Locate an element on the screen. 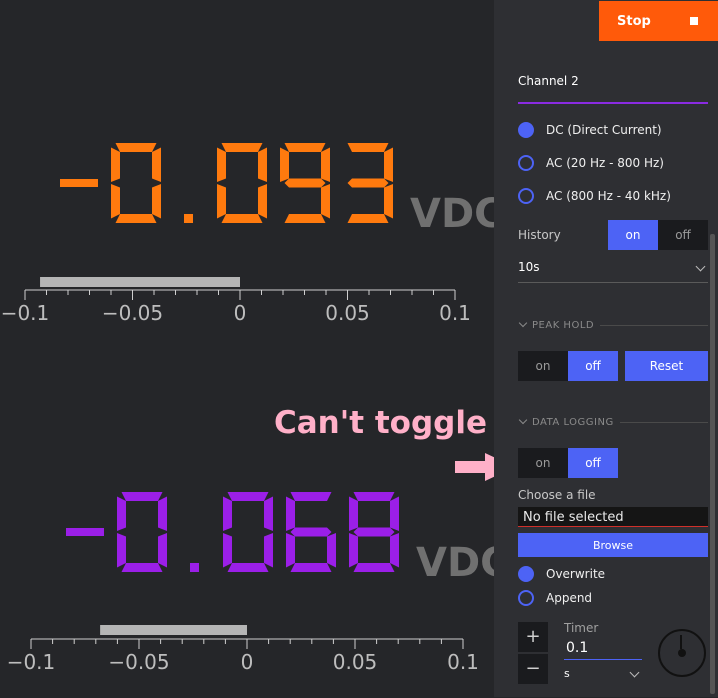 The image size is (718, 698). timer-unit-value: s is located at coordinates (567, 673).